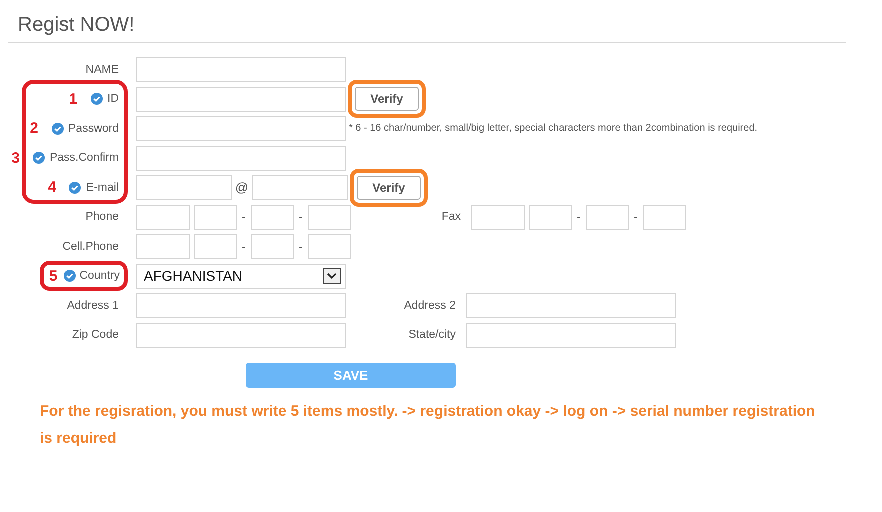 Image resolution: width=882 pixels, height=512 pixels. What do you see at coordinates (84, 158) in the screenshot?
I see `field-label: Pass.Confirm` at bounding box center [84, 158].